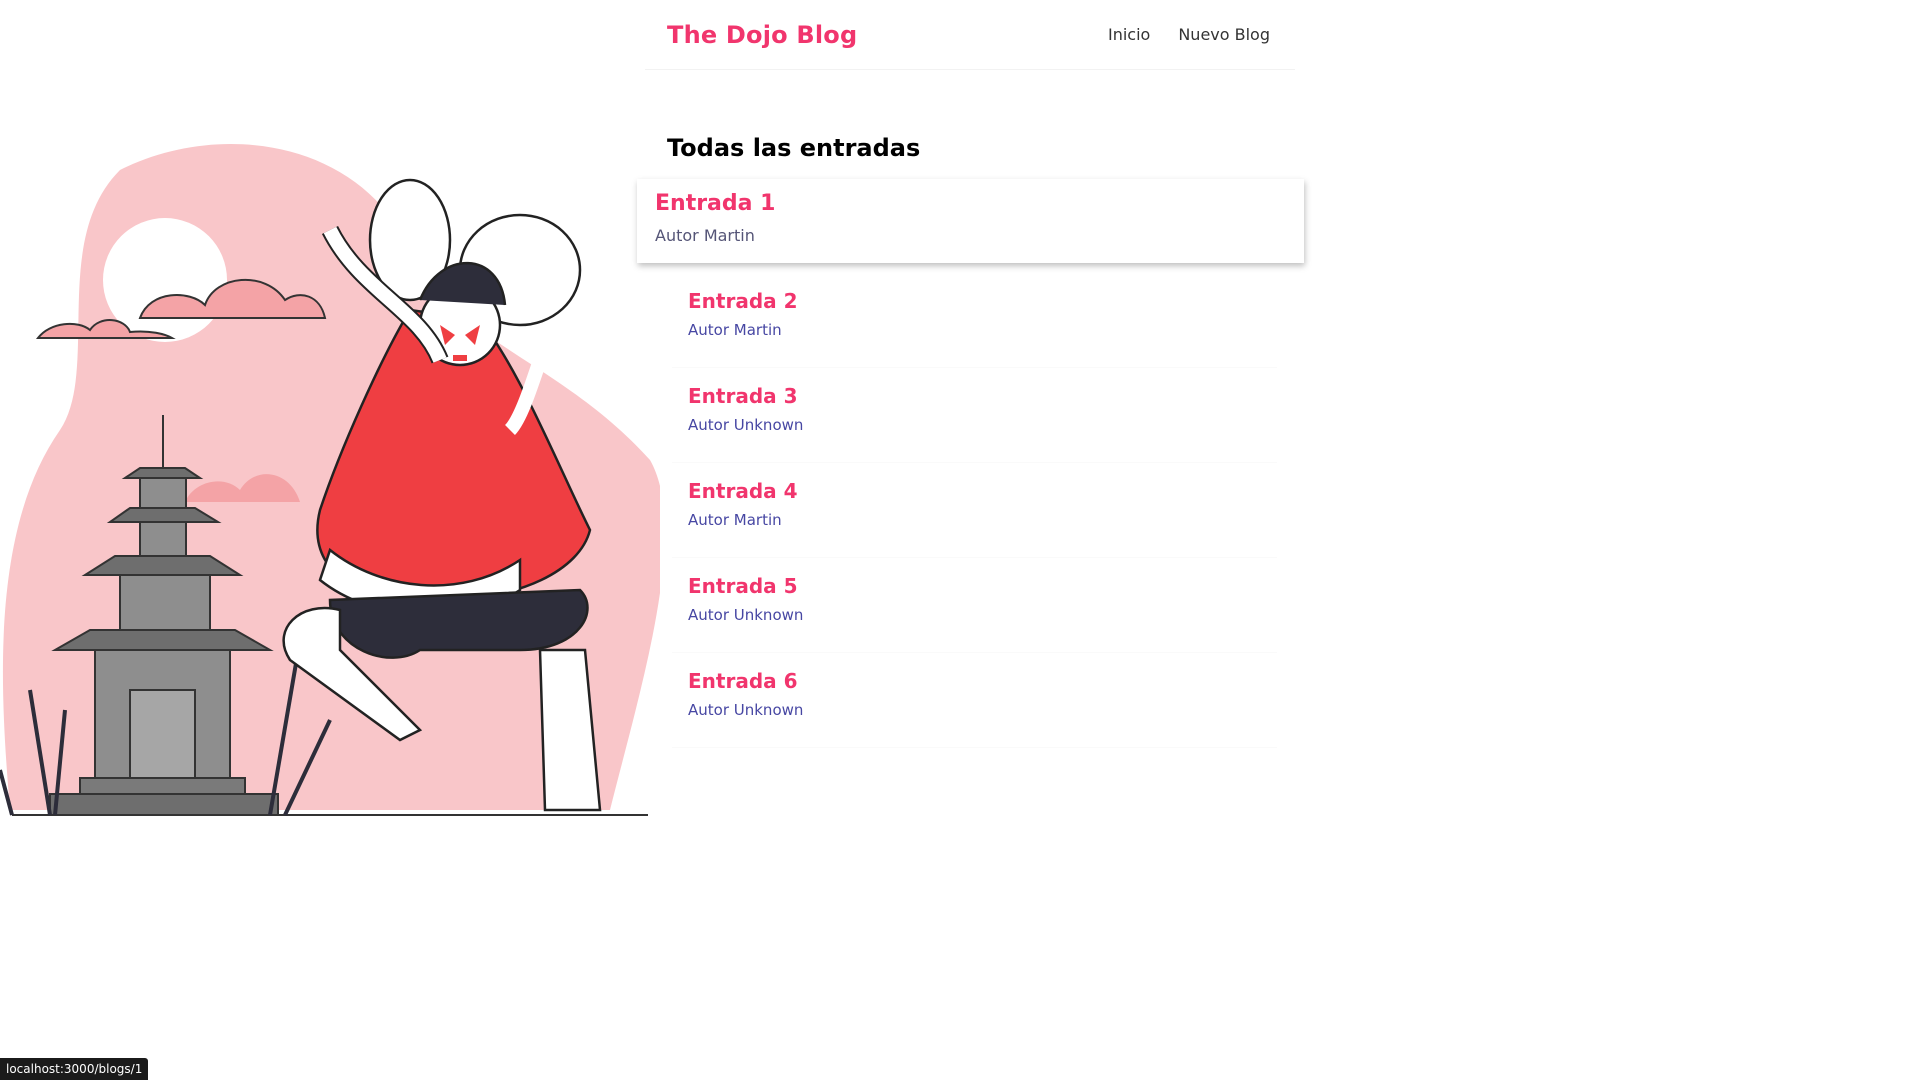 This screenshot has width=1920, height=1080. I want to click on blog-preview-2: Entrada 2 Autor Martin, so click(974, 320).